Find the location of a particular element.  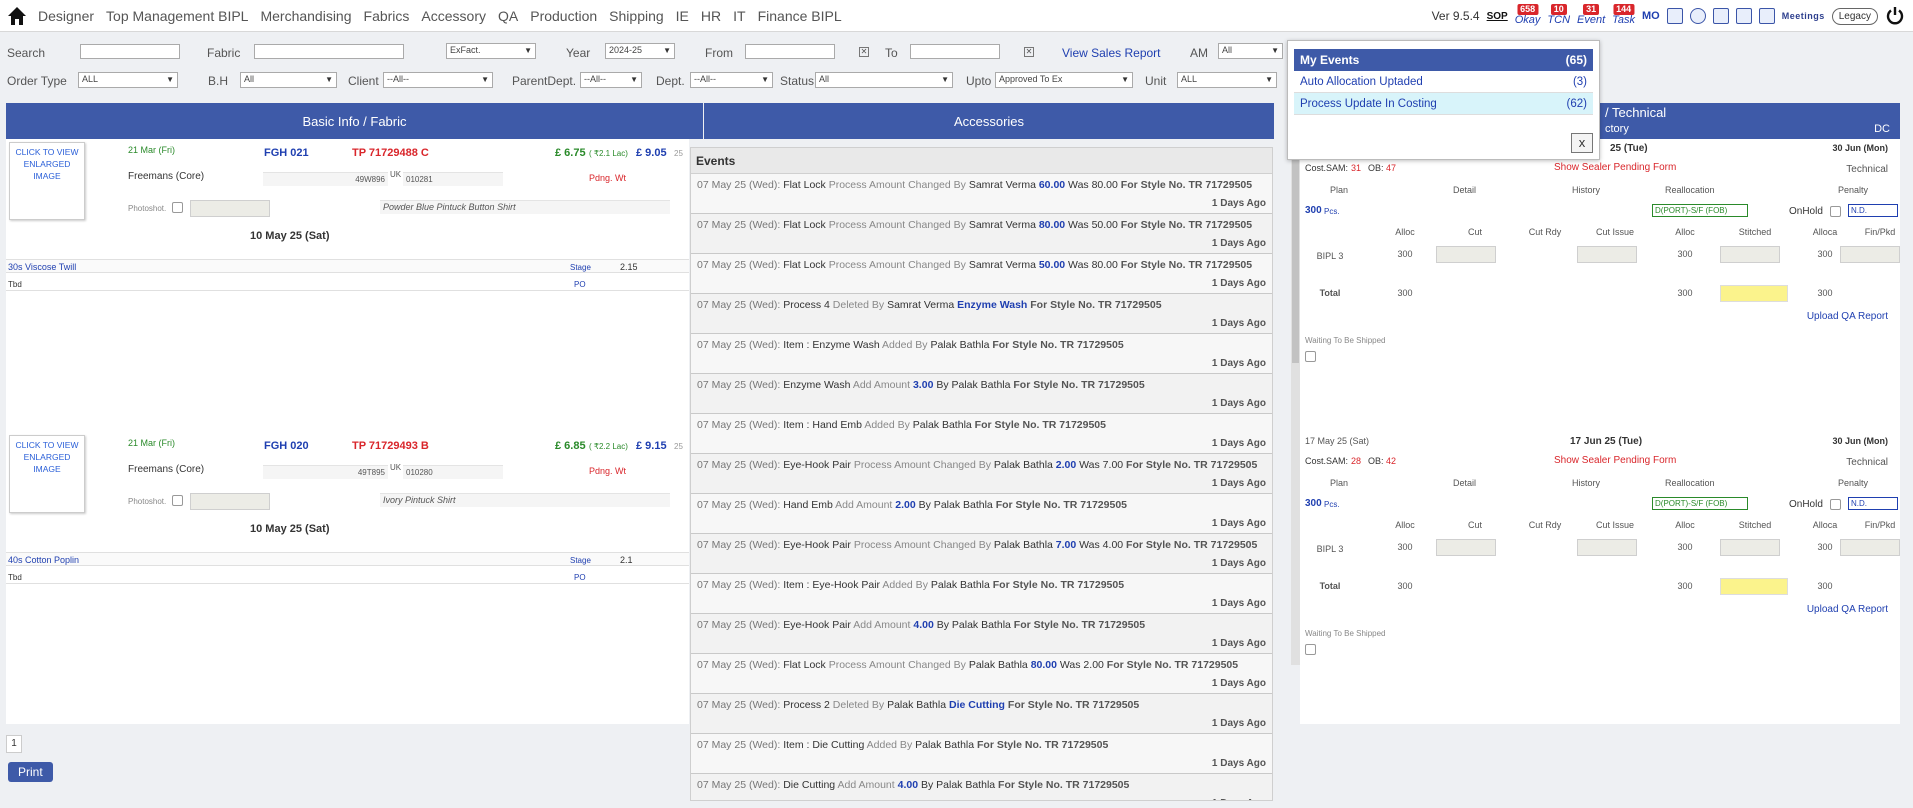

clear-from-icon: ✕ is located at coordinates (864, 52).